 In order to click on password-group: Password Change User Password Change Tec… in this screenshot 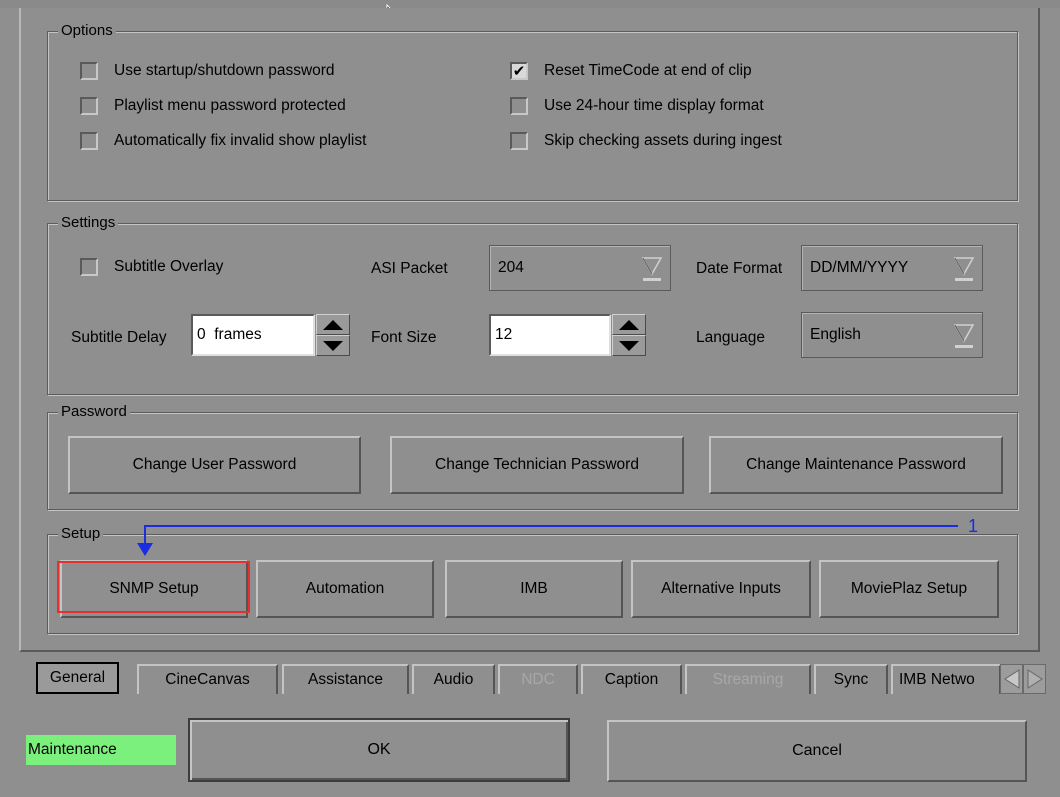, I will do `click(532, 456)`.